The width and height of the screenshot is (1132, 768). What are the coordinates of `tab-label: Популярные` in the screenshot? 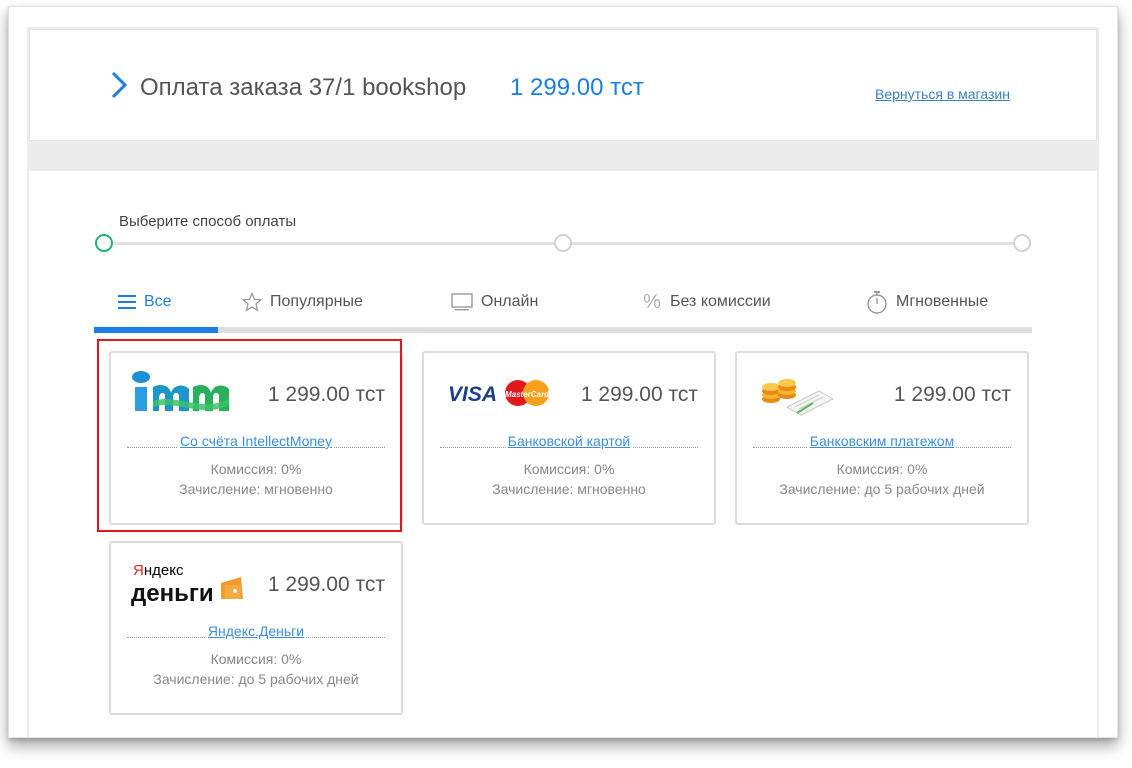 It's located at (316, 301).